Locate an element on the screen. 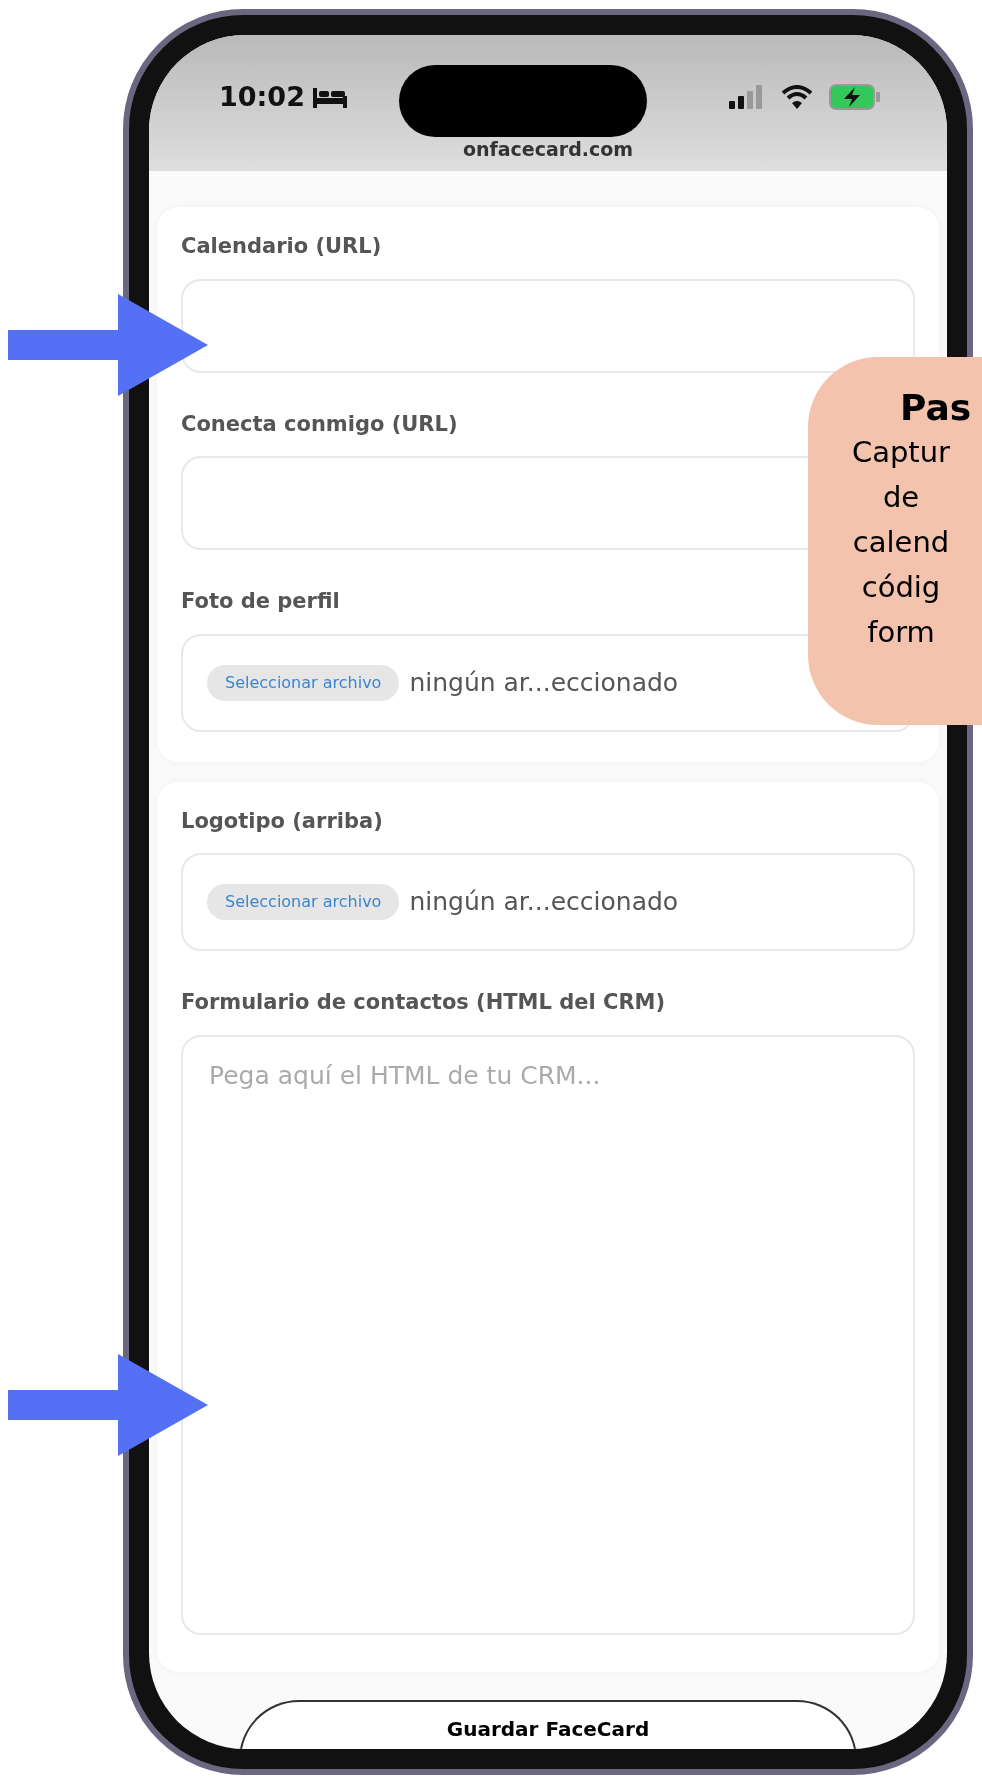 Image resolution: width=982 pixels, height=1782 pixels. callout-text: Captur is located at coordinates (901, 452).